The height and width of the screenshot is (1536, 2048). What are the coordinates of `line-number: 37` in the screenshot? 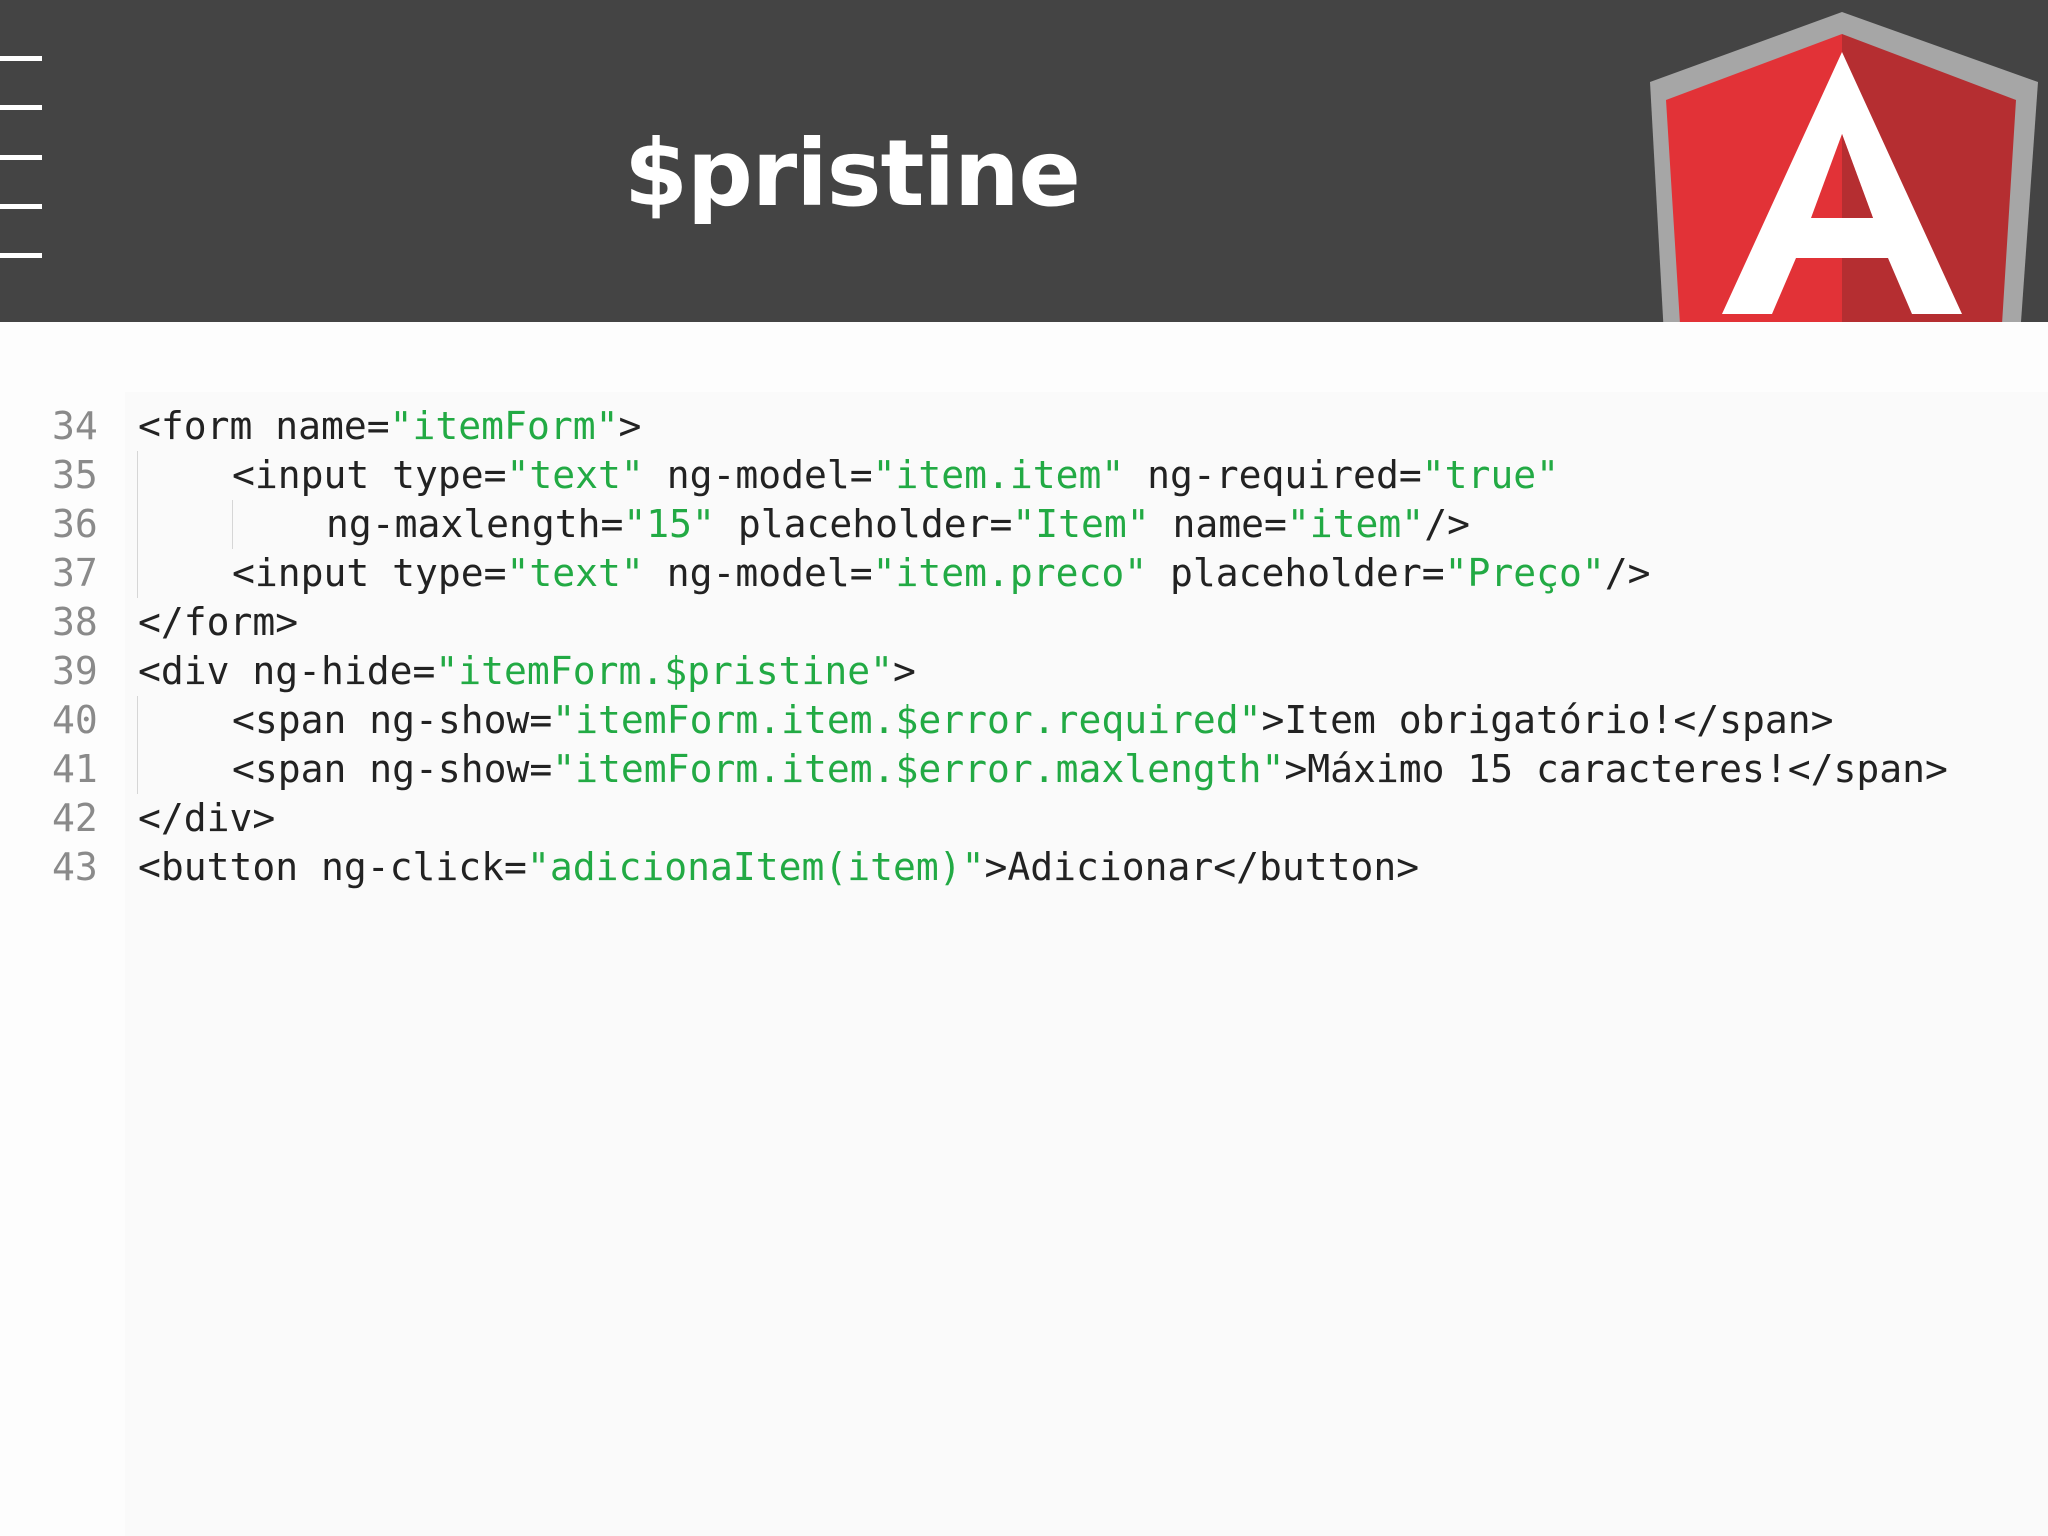 It's located at (75, 573).